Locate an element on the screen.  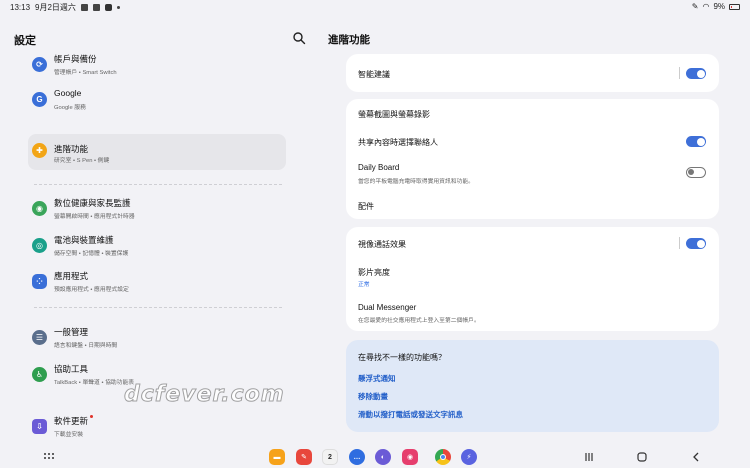
sidebar-item-subtitle: TalkBack • 單聲道 • 協助功能表 is located at coordinates (94, 383).